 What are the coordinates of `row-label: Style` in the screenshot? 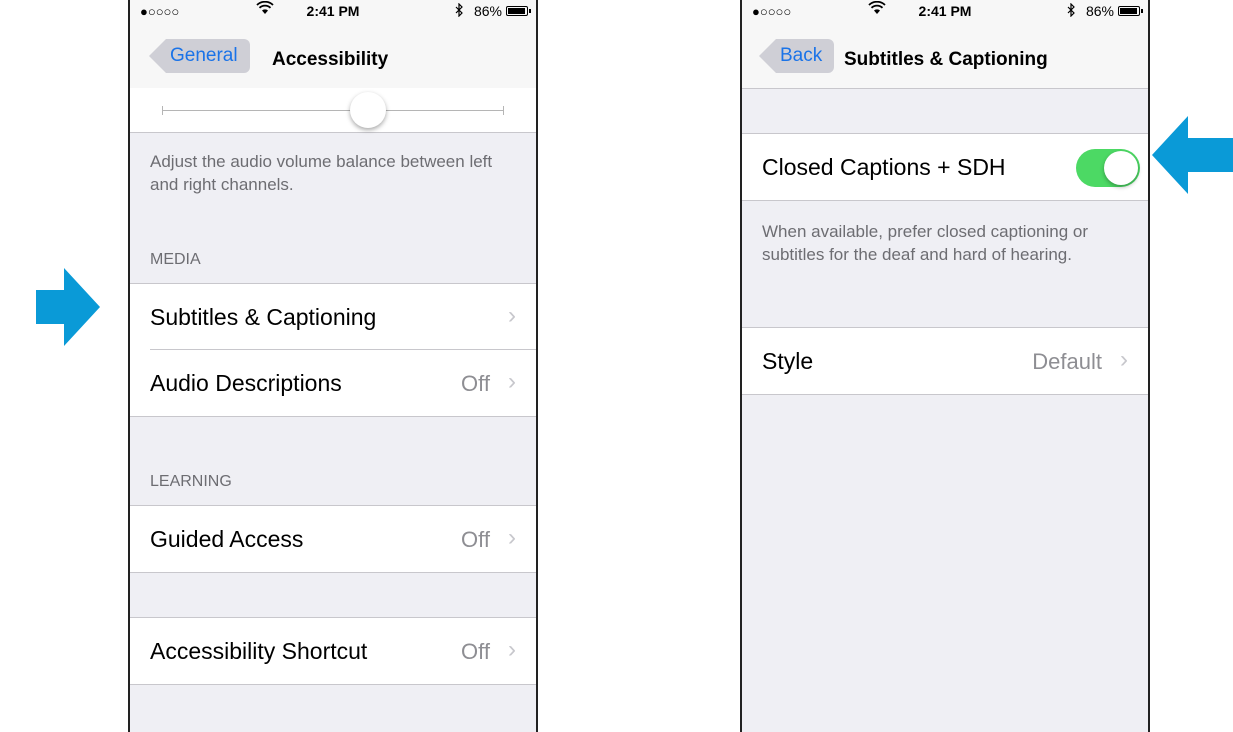 It's located at (788, 361).